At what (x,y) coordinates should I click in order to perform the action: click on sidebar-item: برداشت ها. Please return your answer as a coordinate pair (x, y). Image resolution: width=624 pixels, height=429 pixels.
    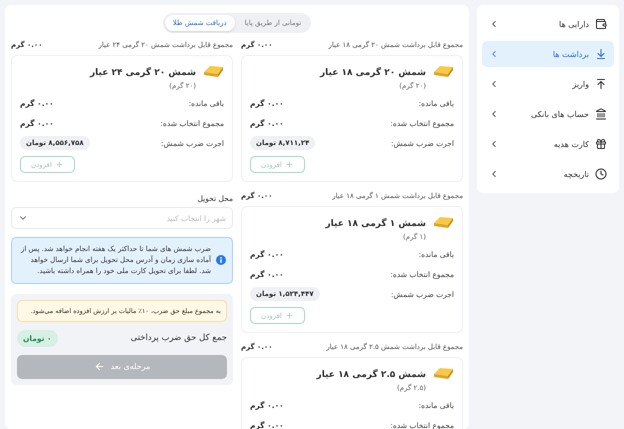
    Looking at the image, I should click on (548, 54).